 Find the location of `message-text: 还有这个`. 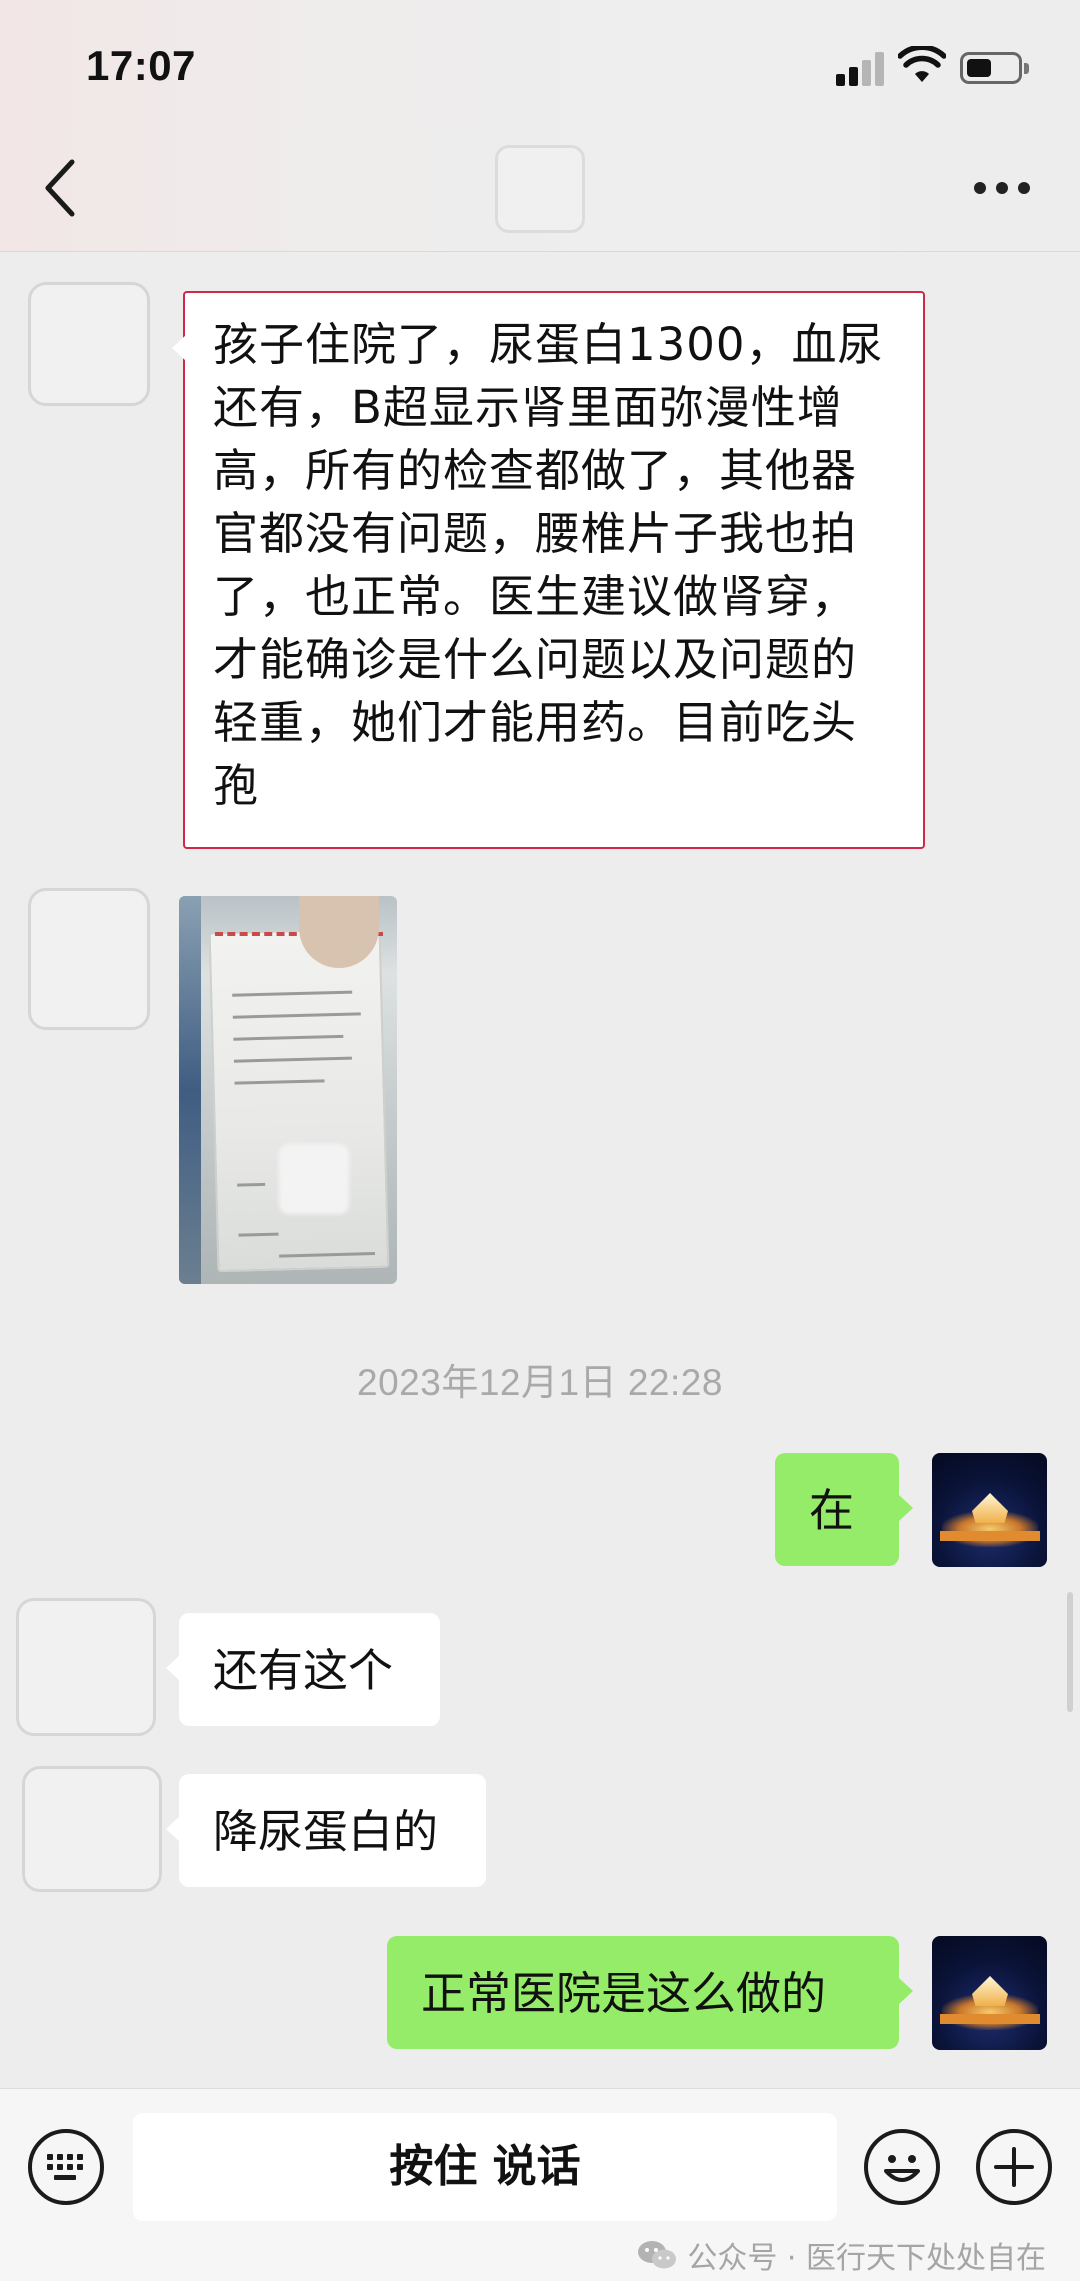

message-text: 还有这个 is located at coordinates (303, 1670).